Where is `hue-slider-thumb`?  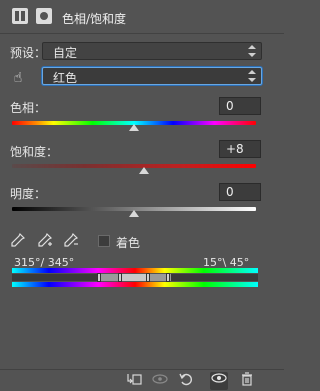
hue-slider-thumb is located at coordinates (134, 127).